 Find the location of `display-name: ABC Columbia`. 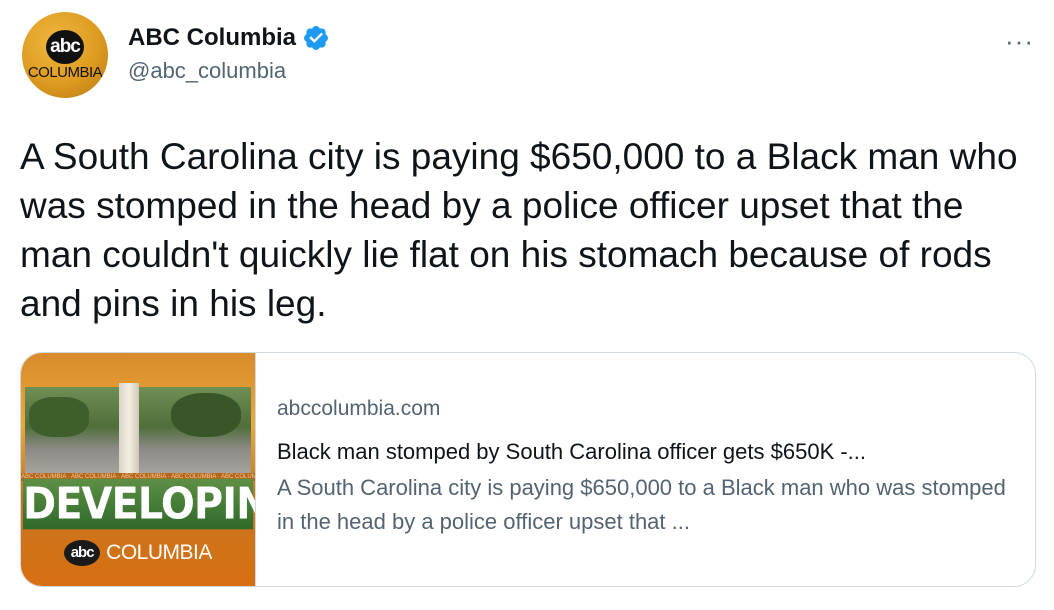

display-name: ABC Columbia is located at coordinates (212, 38).